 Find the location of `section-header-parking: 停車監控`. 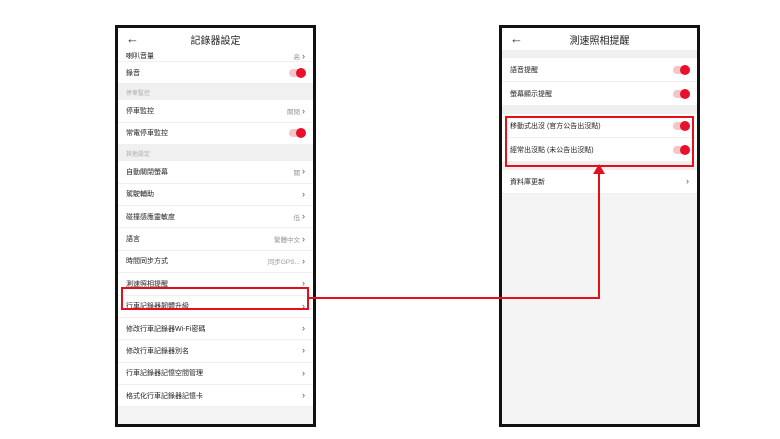

section-header-parking: 停車監控 is located at coordinates (215, 92).